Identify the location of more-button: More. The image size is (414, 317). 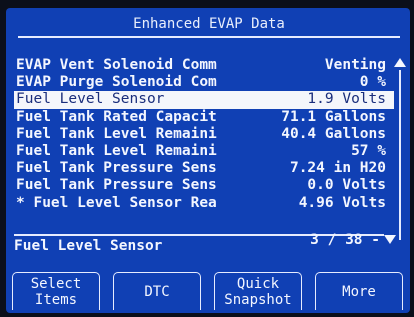
(359, 291).